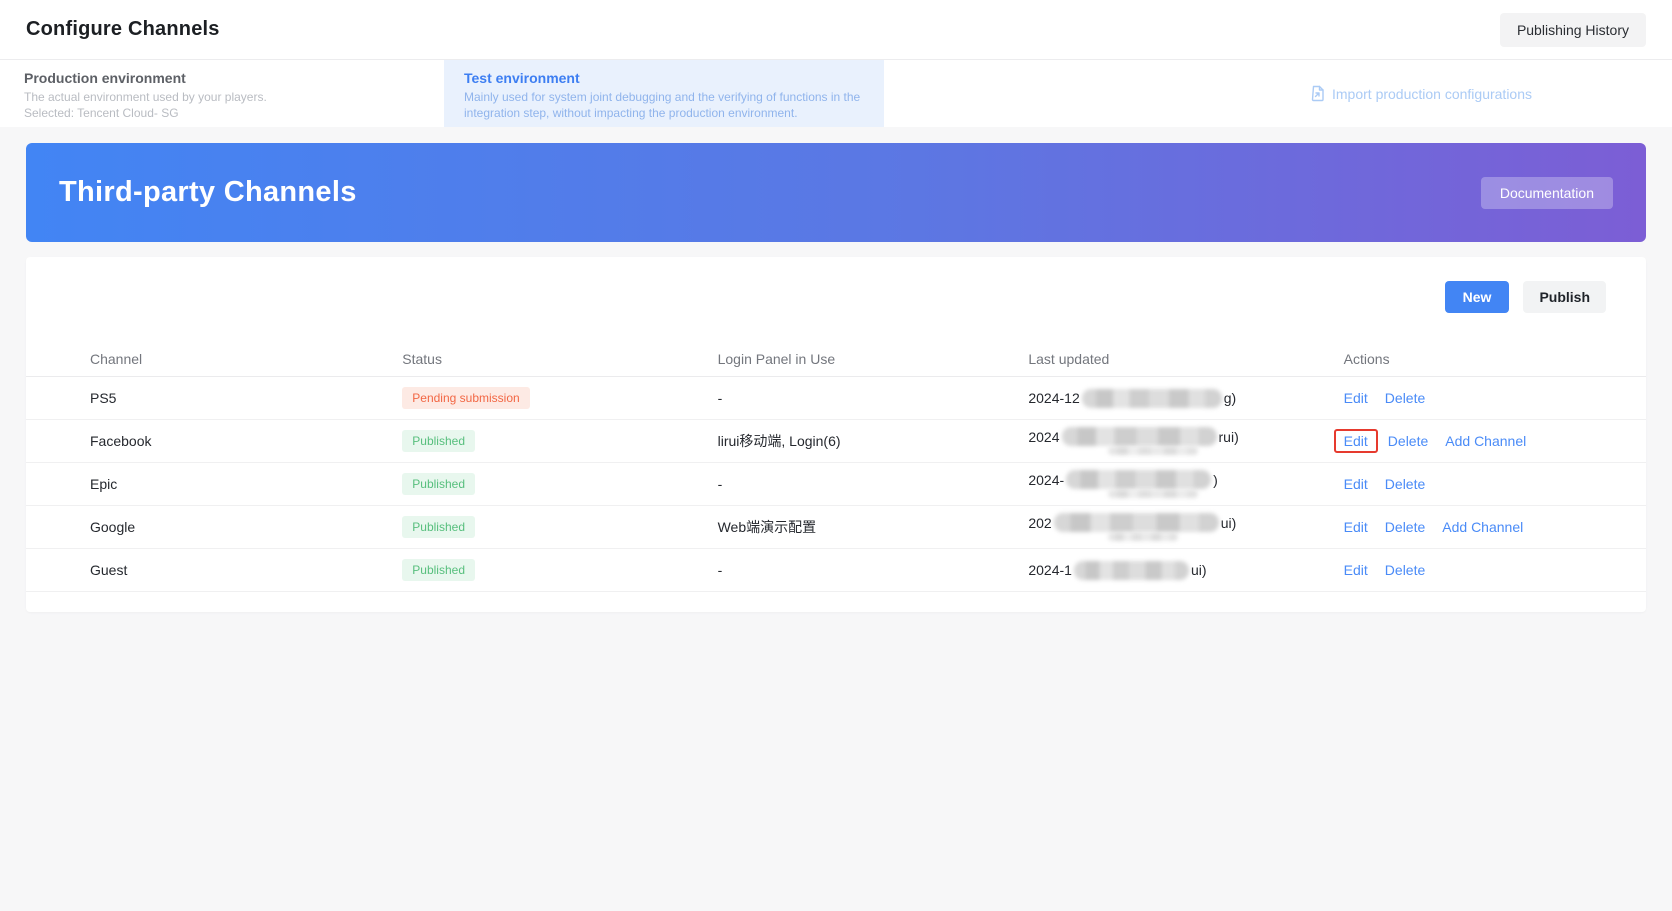 This screenshot has height=911, width=1672. I want to click on production-environment-title: Production environment, so click(105, 78).